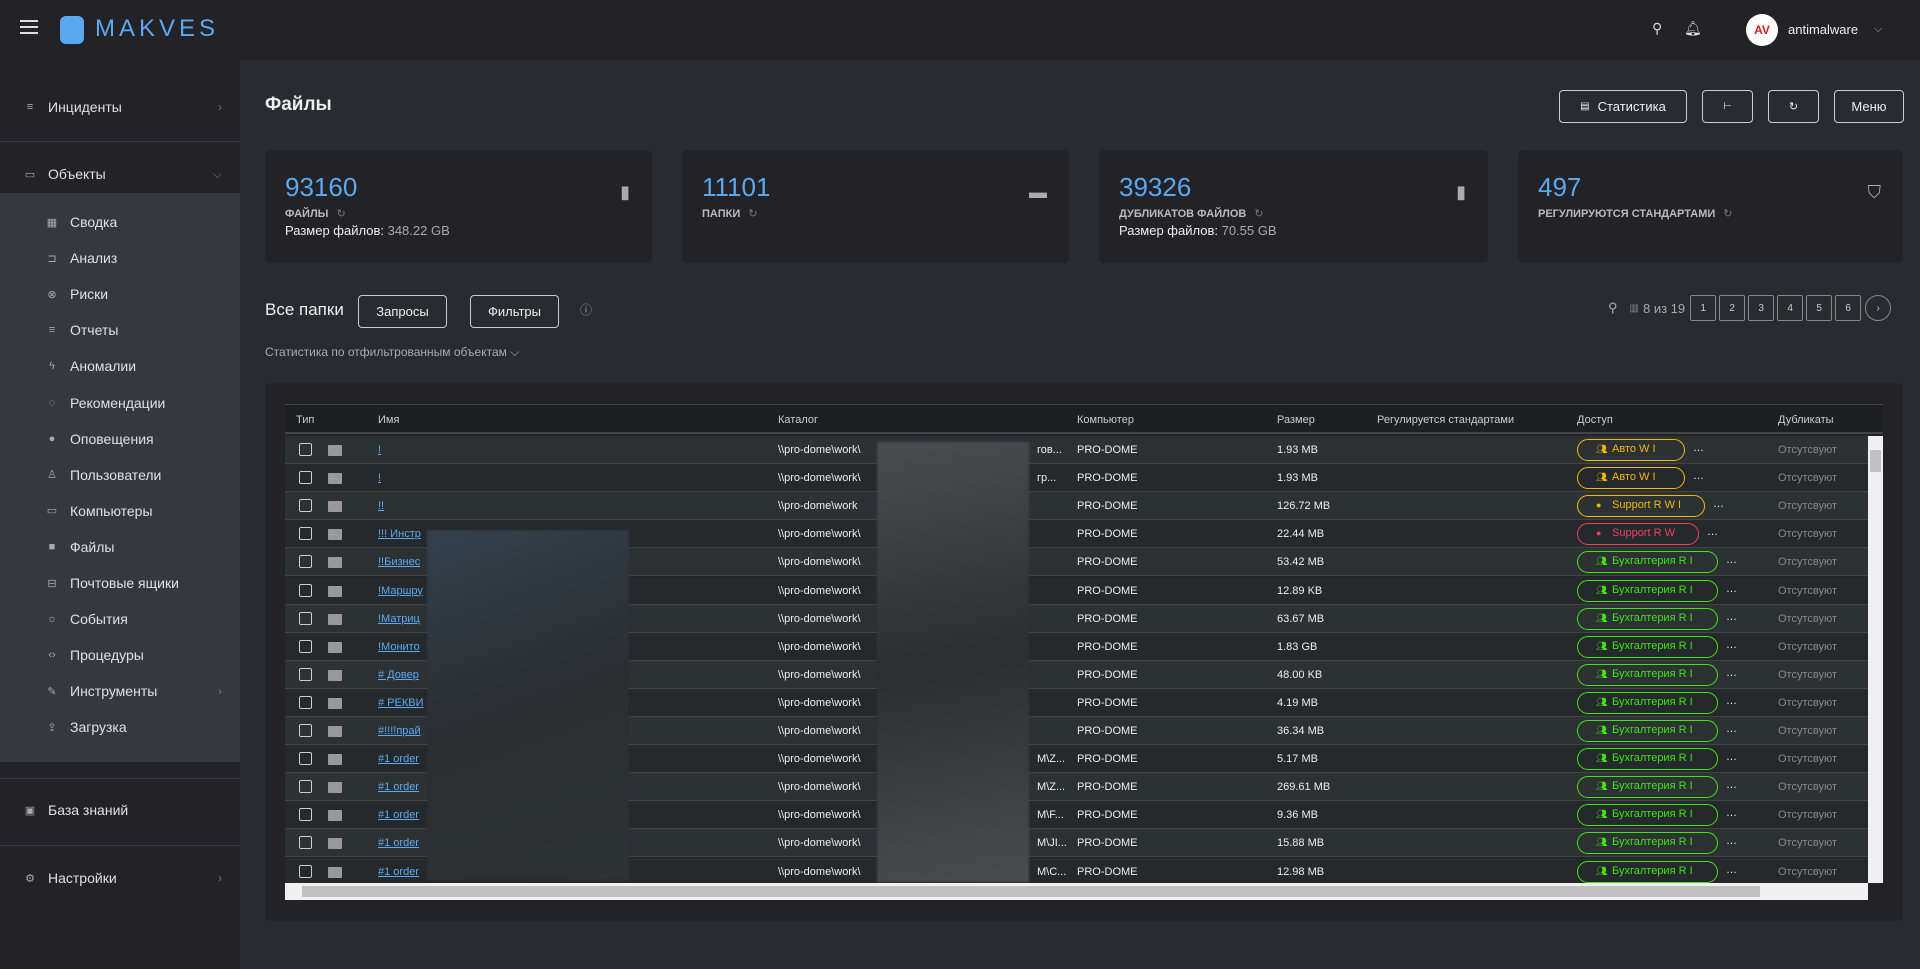  I want to click on item-name-link: !!, so click(381, 506).